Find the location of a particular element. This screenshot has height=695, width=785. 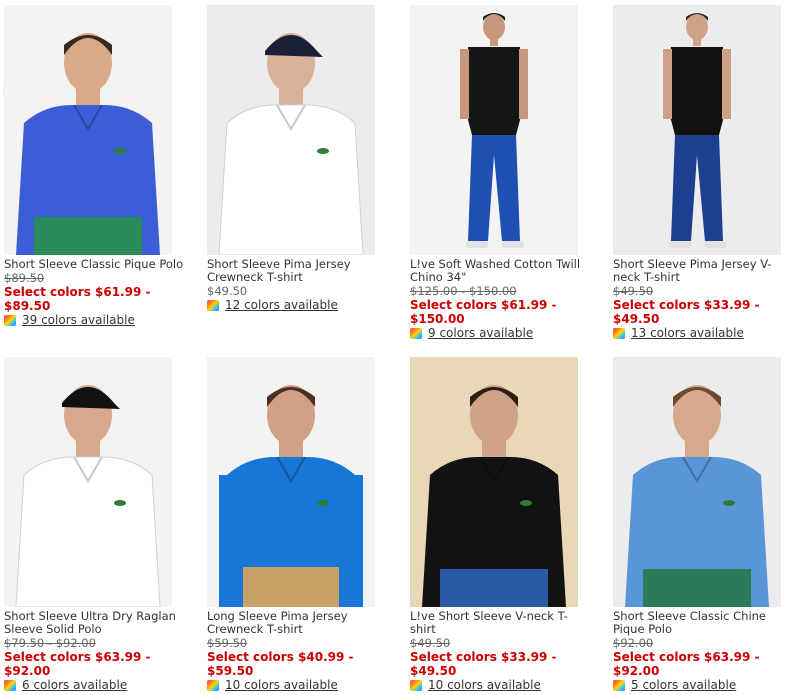

colors-available: 13 colors available is located at coordinates (699, 333).